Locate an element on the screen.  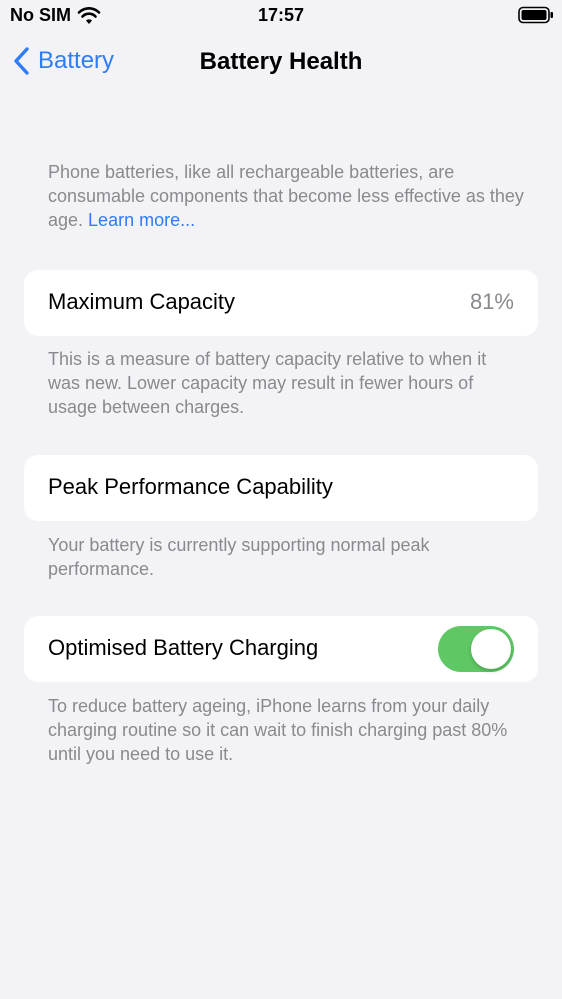
maximum-capacity-cell: Maximum Capacity 81% is located at coordinates (281, 303).